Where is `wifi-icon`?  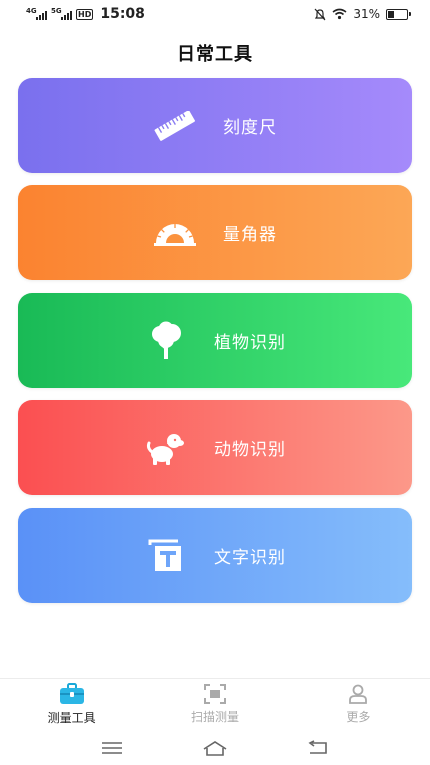 wifi-icon is located at coordinates (339, 14).